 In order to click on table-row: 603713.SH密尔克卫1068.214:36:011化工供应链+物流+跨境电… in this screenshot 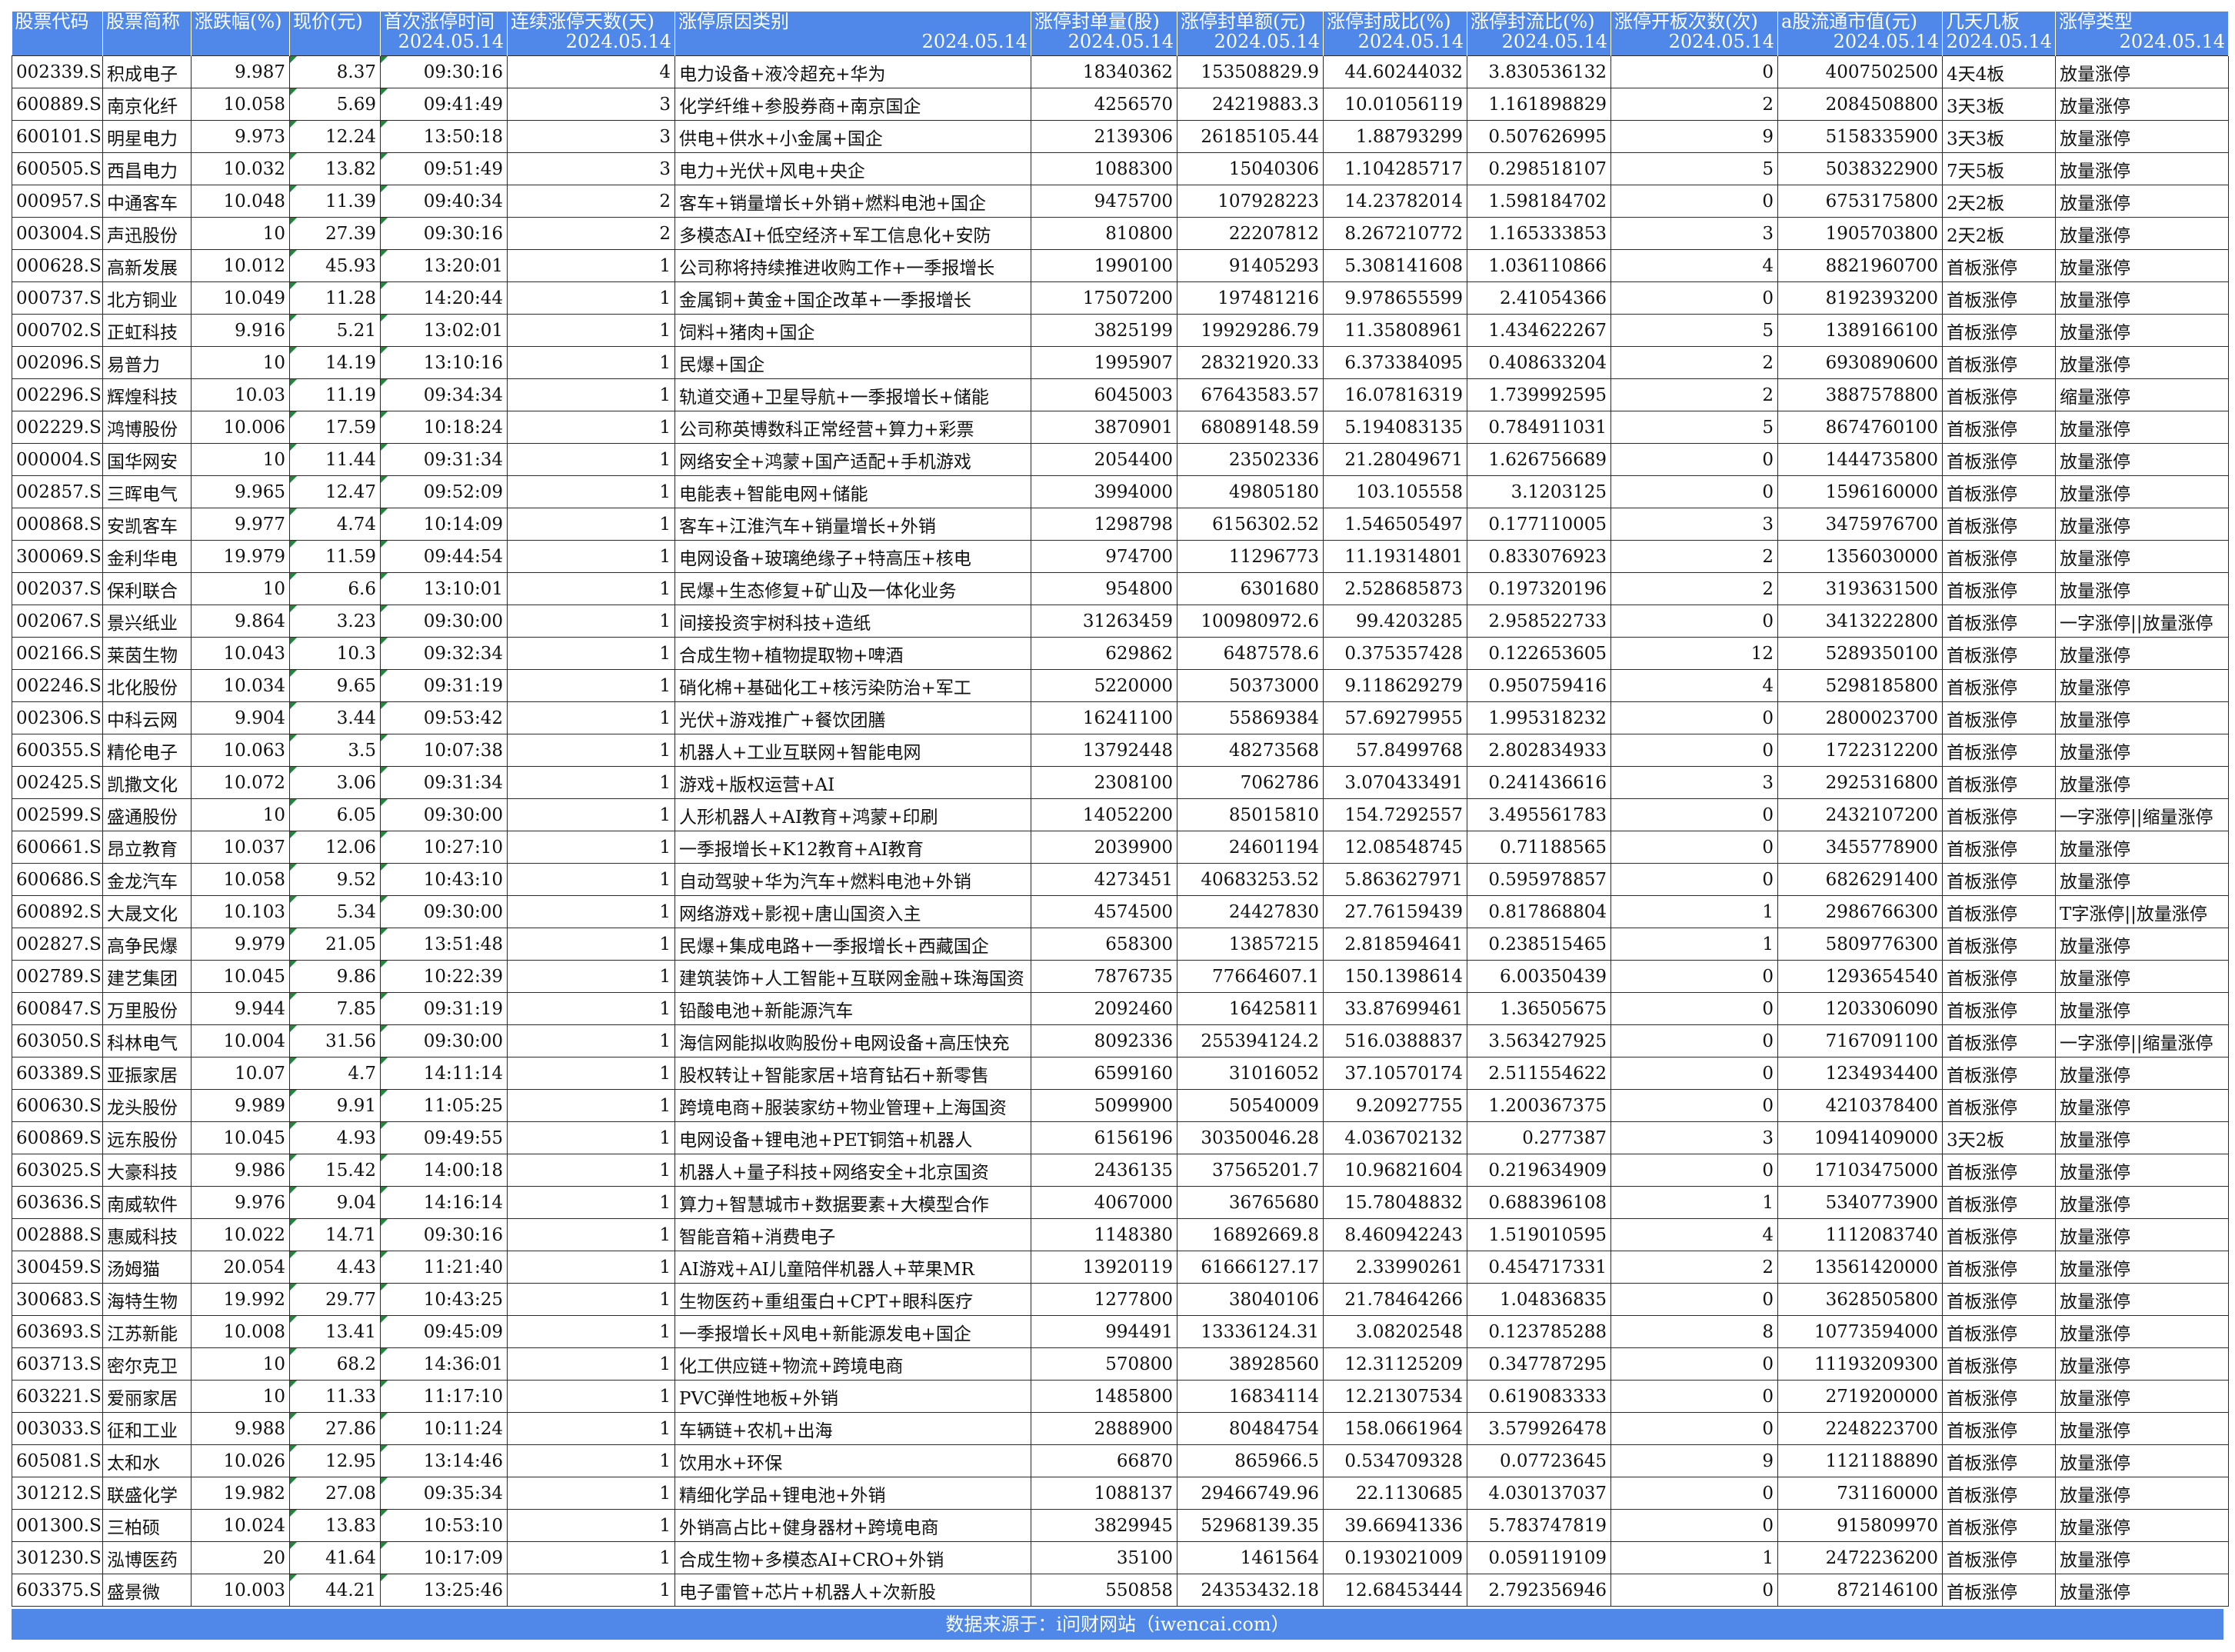, I will do `click(1120, 1364)`.